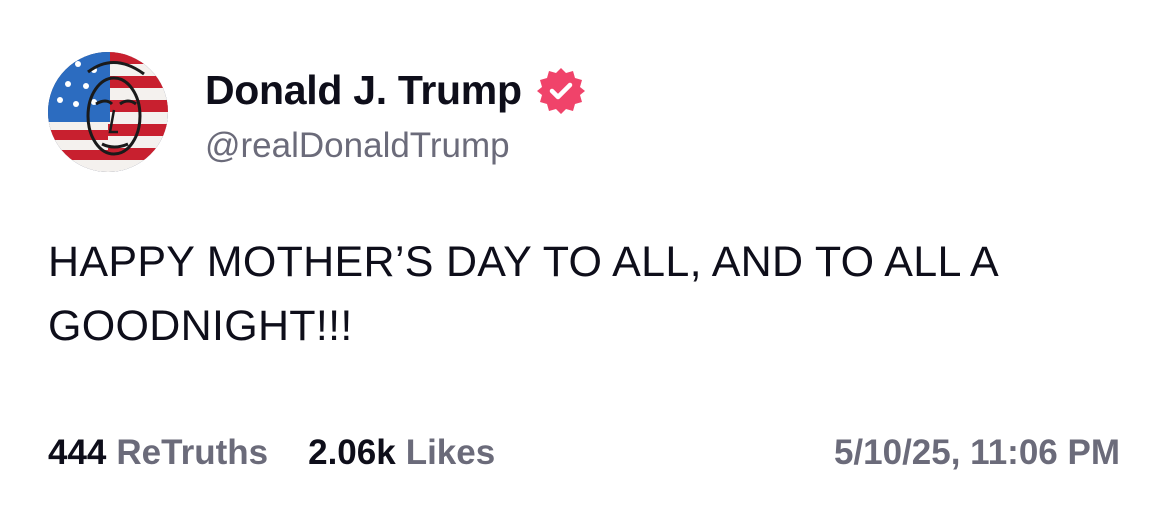 The width and height of the screenshot is (1170, 514). I want to click on likes-label: Likes, so click(450, 452).